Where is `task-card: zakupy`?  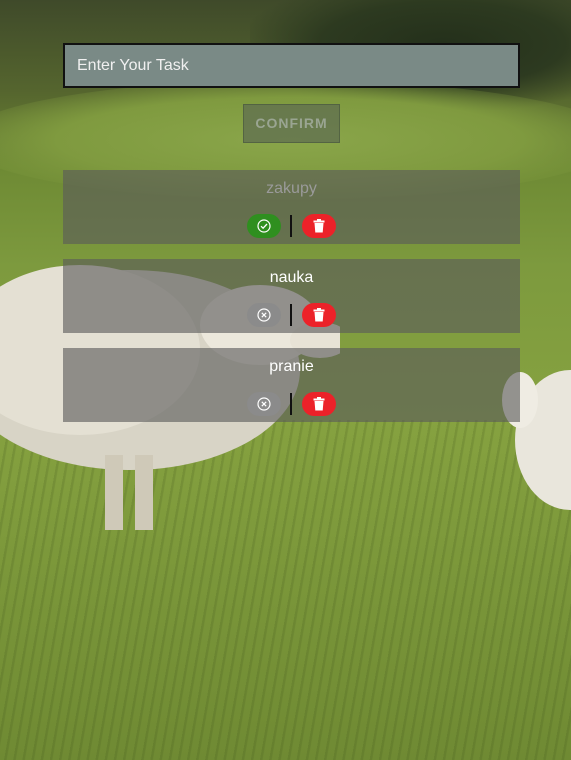 task-card: zakupy is located at coordinates (291, 207).